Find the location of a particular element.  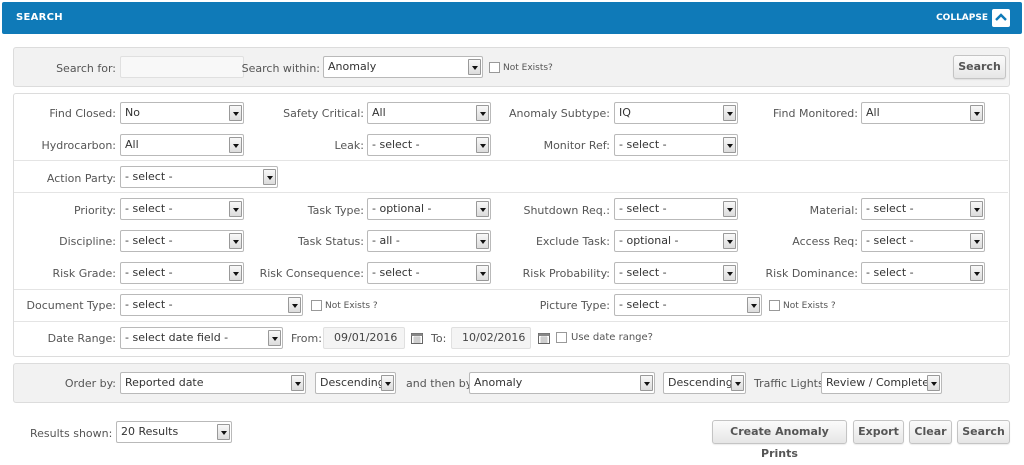

risk-consequence-value: - select - is located at coordinates (396, 272).